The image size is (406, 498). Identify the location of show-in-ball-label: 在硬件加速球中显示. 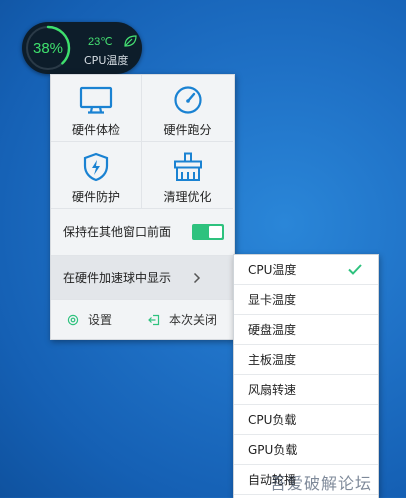
(117, 278).